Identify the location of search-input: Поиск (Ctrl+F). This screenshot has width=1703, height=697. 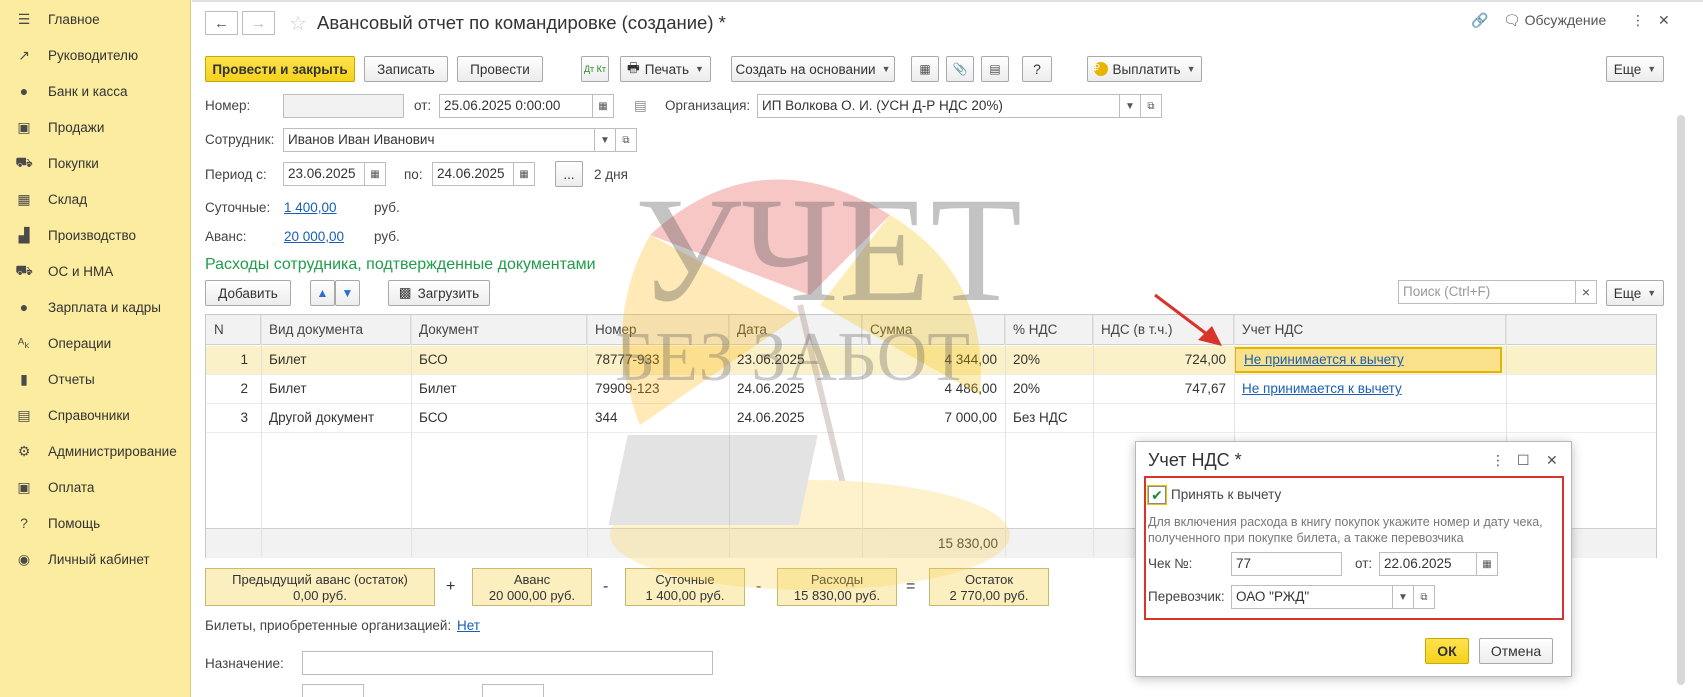
(1487, 292).